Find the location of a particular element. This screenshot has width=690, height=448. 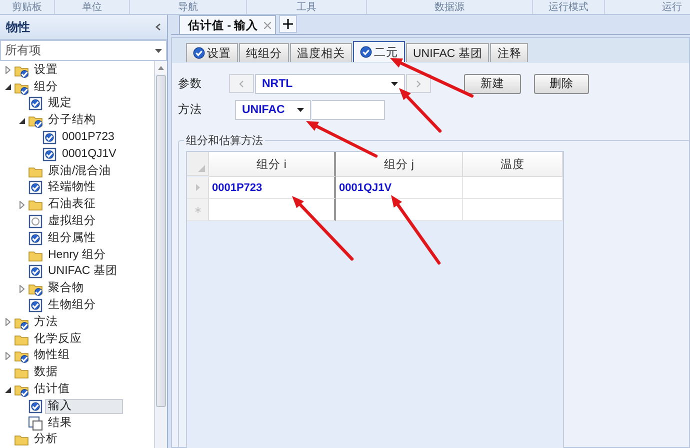

tab: 设置 is located at coordinates (212, 52).